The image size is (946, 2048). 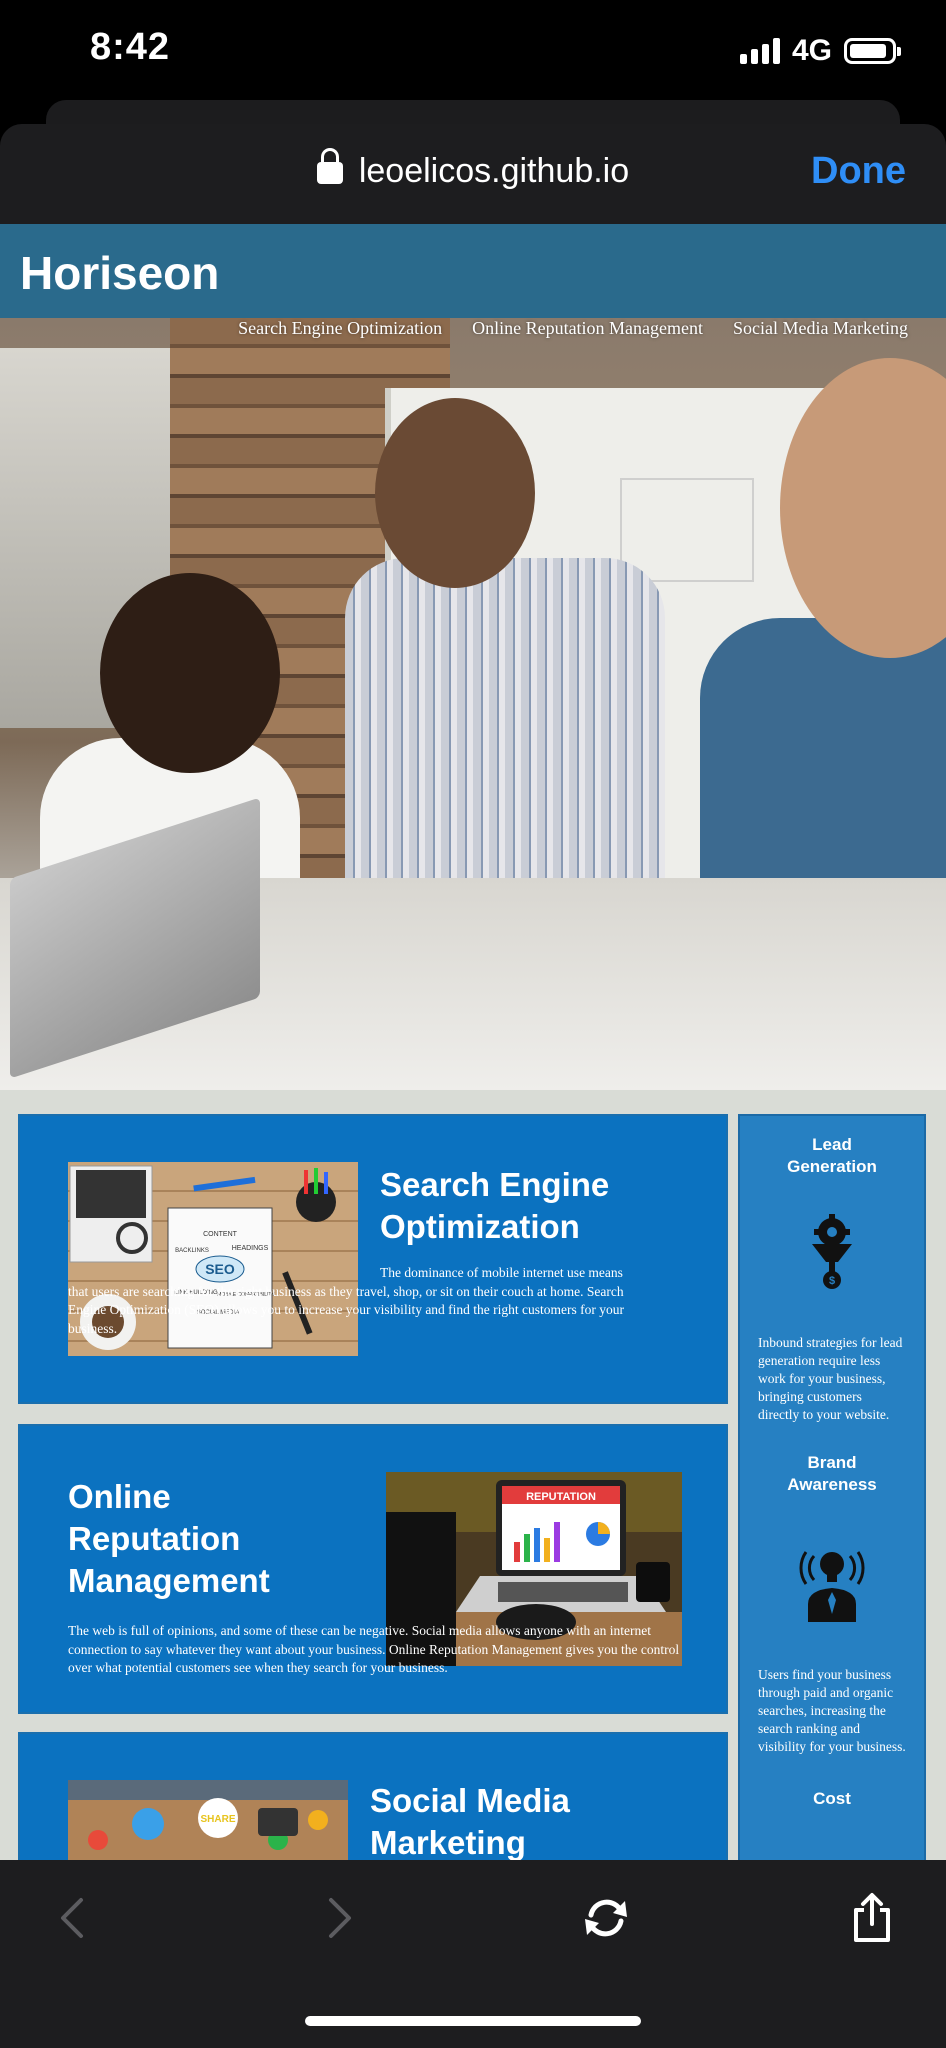 I want to click on svg-text: CONTENT, so click(x=220, y=1234).